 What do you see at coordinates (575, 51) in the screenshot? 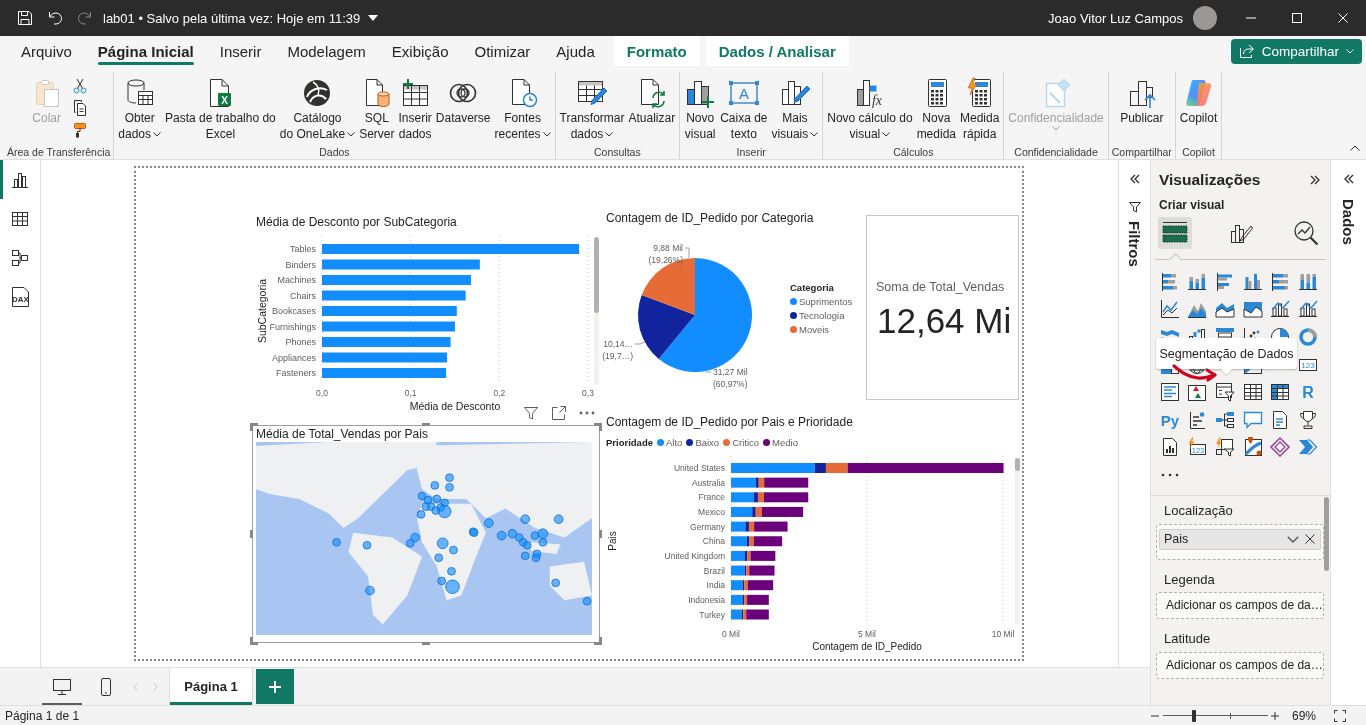
I see `ribbon-tab: Ajuda` at bounding box center [575, 51].